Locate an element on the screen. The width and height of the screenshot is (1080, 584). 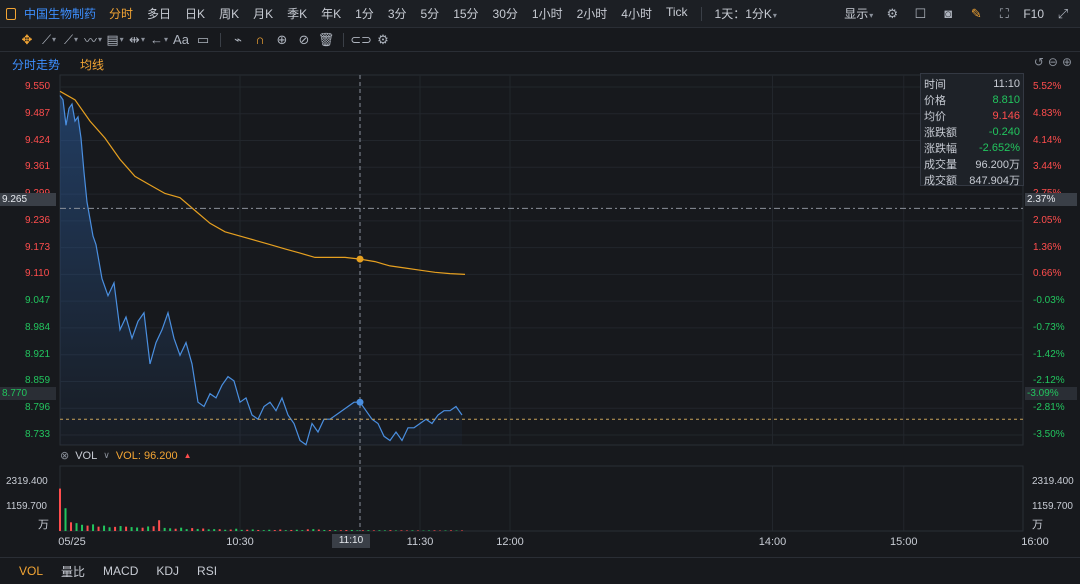
close-icon: ⊗ is located at coordinates (64, 455).